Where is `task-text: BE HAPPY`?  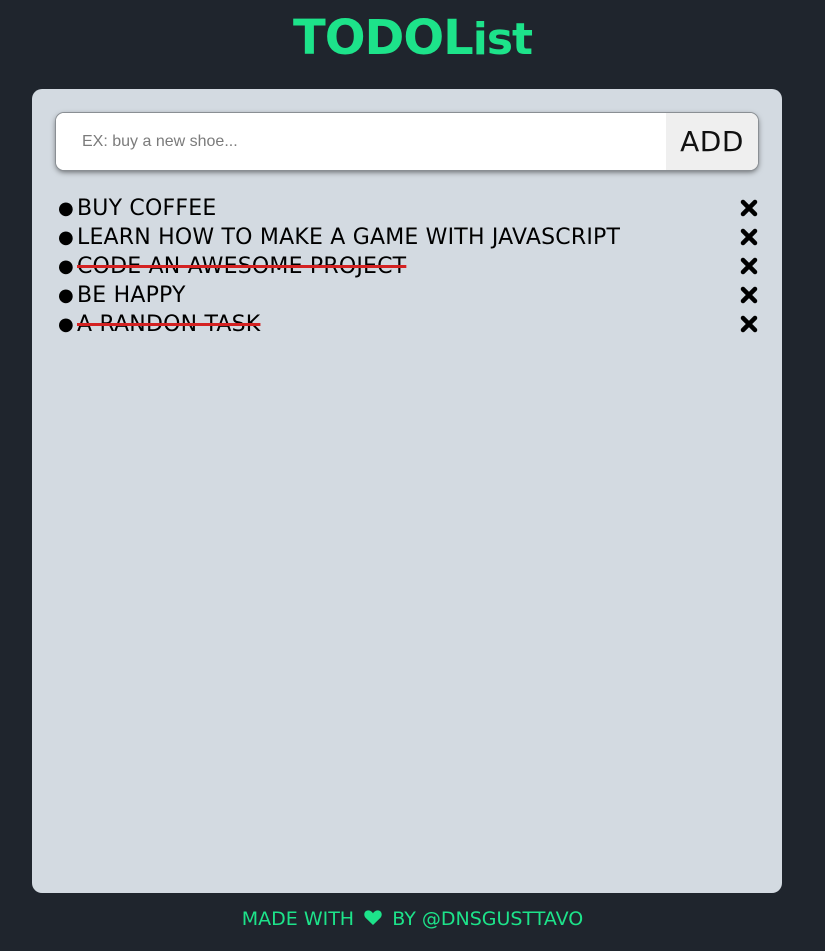 task-text: BE HAPPY is located at coordinates (131, 295).